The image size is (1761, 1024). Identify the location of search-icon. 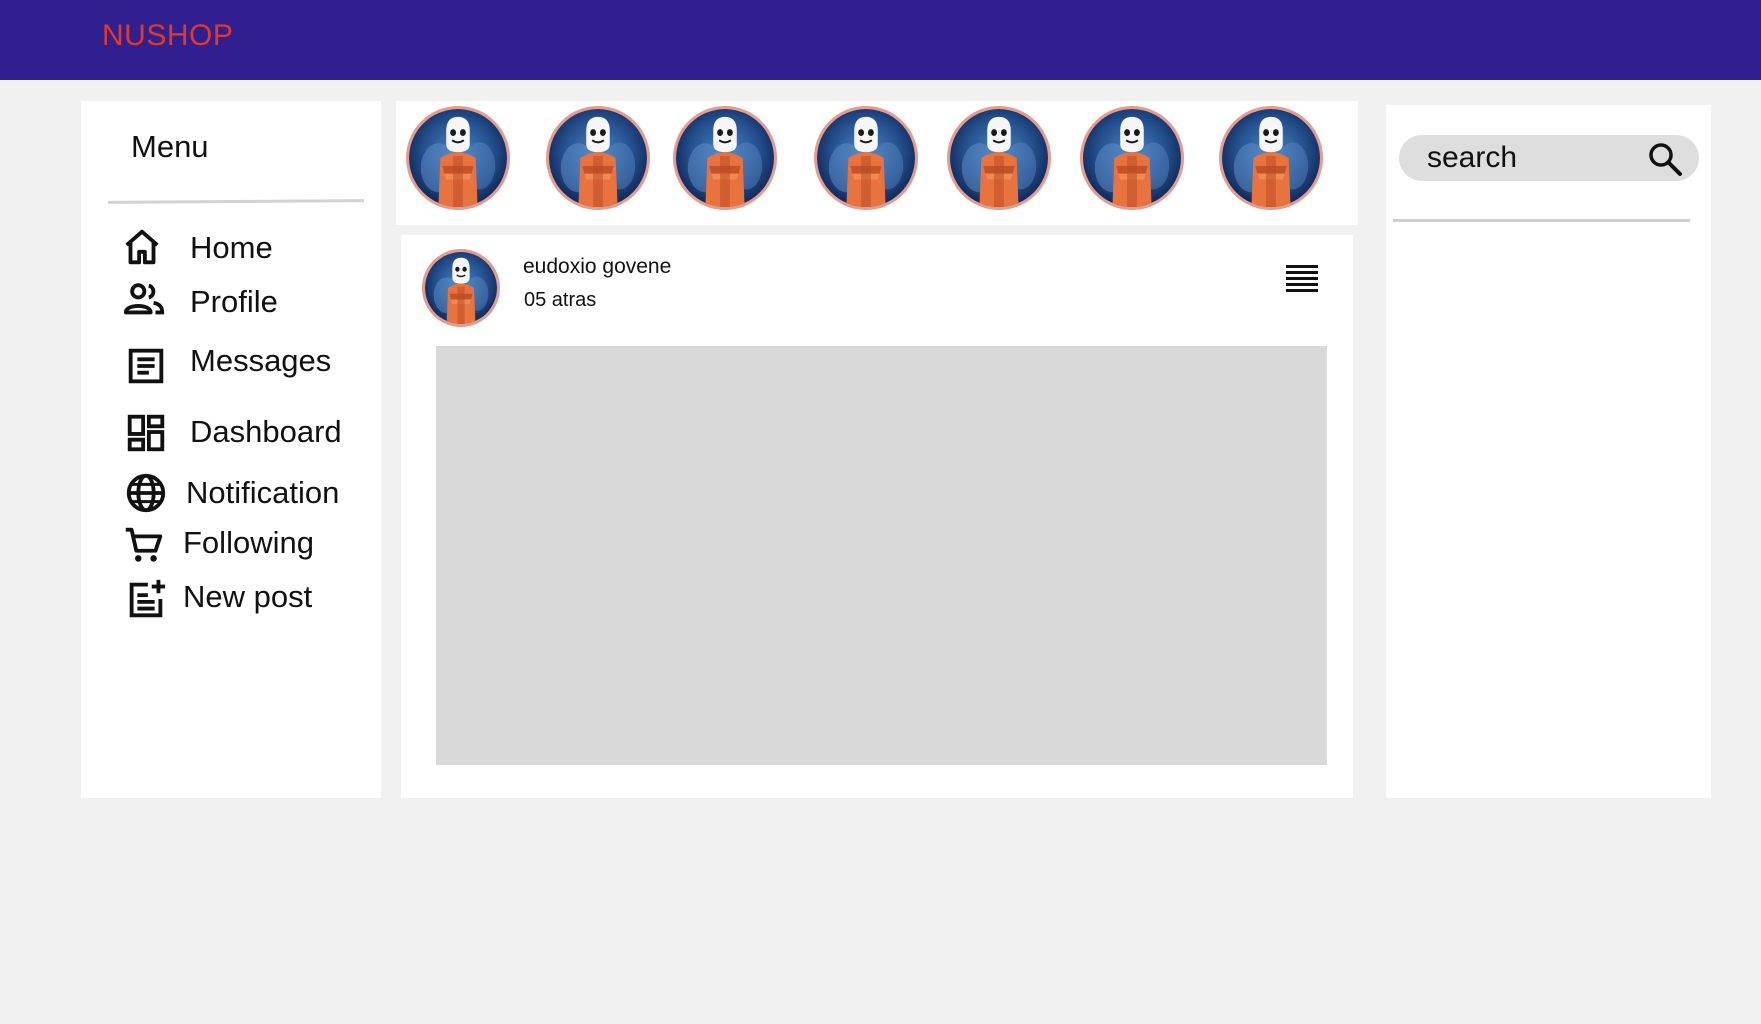
(1665, 159).